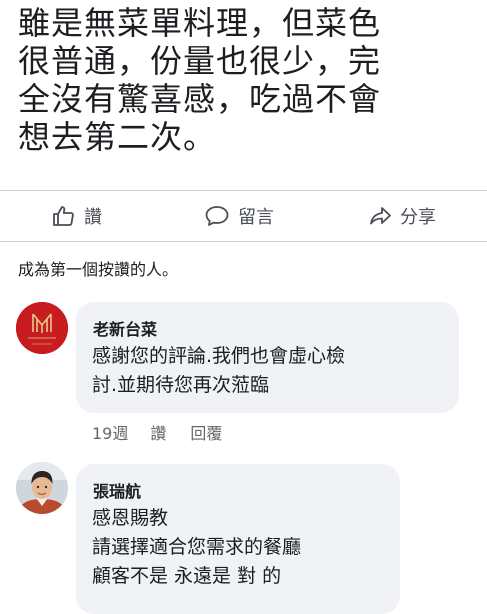 The image size is (487, 614). I want to click on comment-like-link: 讚, so click(158, 432).